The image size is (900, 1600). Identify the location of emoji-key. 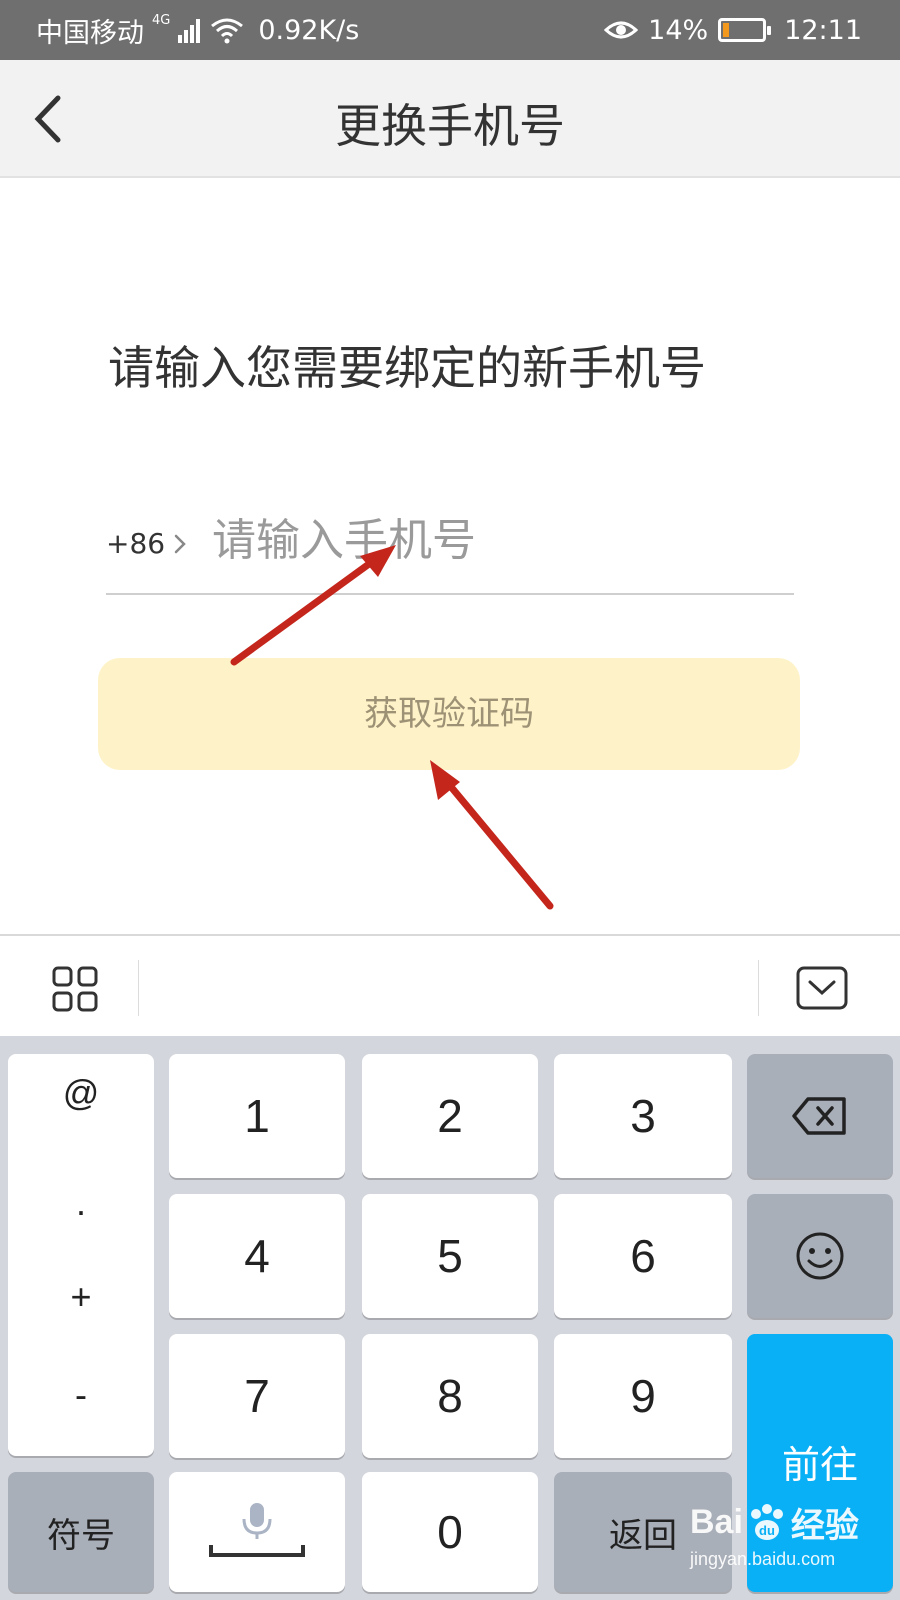
(820, 1256).